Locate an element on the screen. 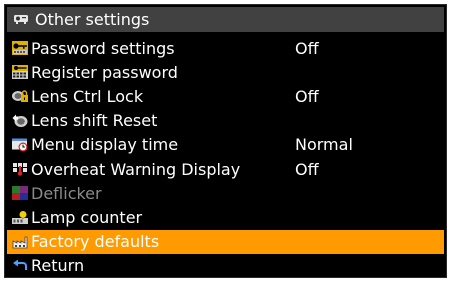  clock-icon is located at coordinates (20, 145).